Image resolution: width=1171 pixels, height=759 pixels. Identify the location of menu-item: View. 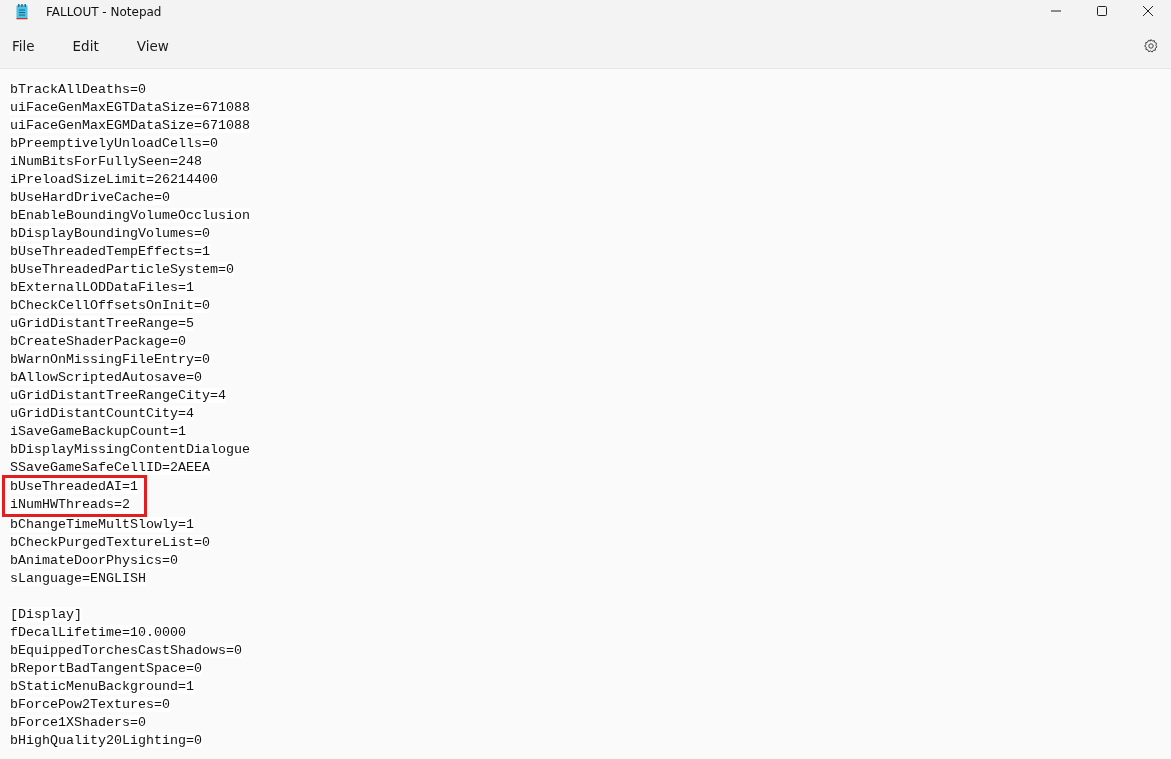
(152, 46).